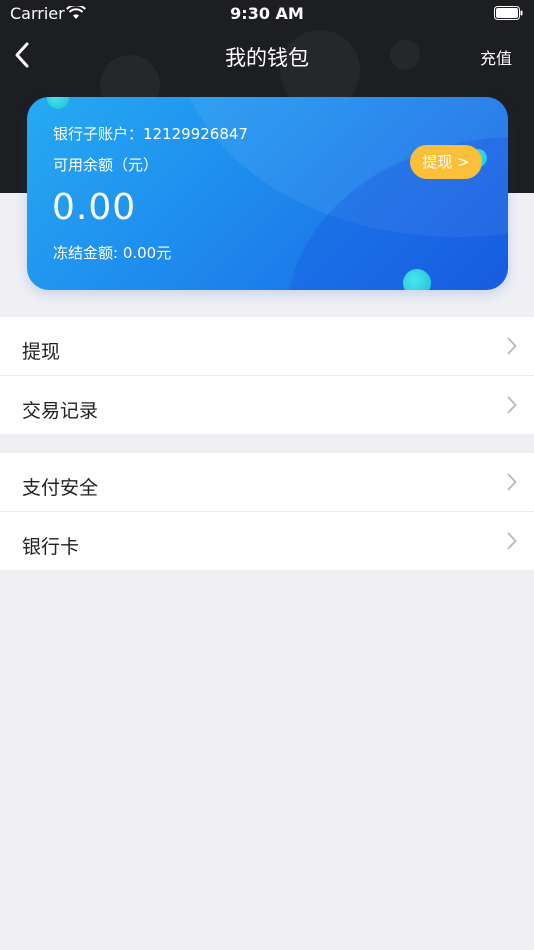  What do you see at coordinates (267, 58) in the screenshot?
I see `page-title: 我的钱包` at bounding box center [267, 58].